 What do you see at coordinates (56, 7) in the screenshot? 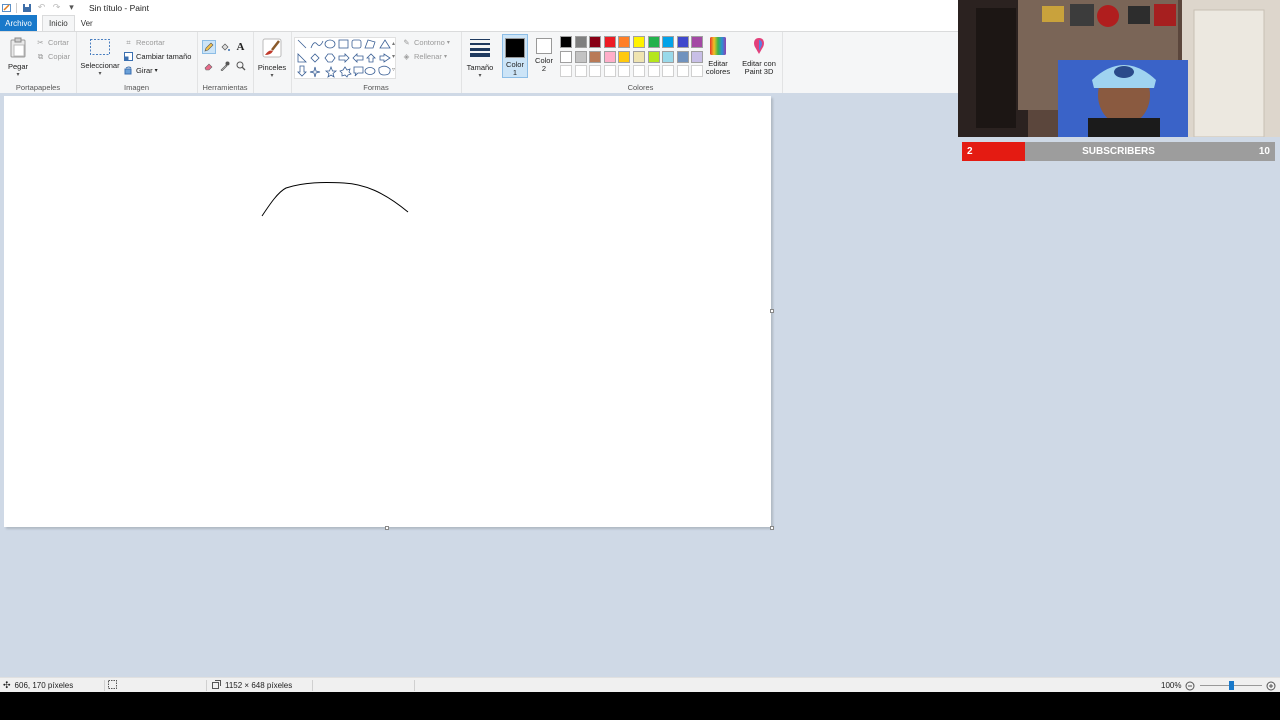
I see `redo-icon: ↷` at bounding box center [56, 7].